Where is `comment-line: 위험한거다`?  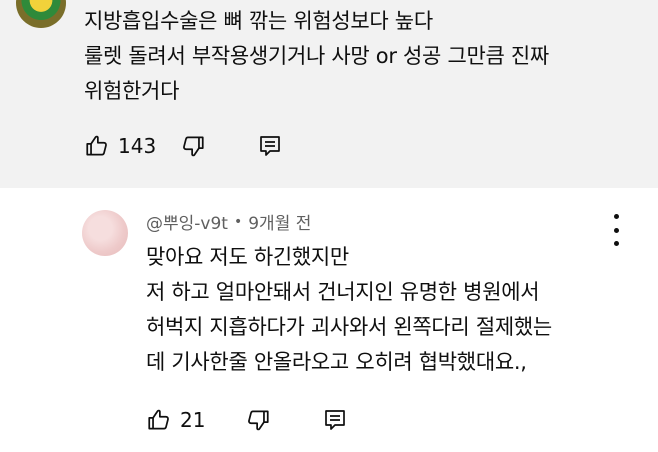
comment-line: 위험한거다 is located at coordinates (132, 91).